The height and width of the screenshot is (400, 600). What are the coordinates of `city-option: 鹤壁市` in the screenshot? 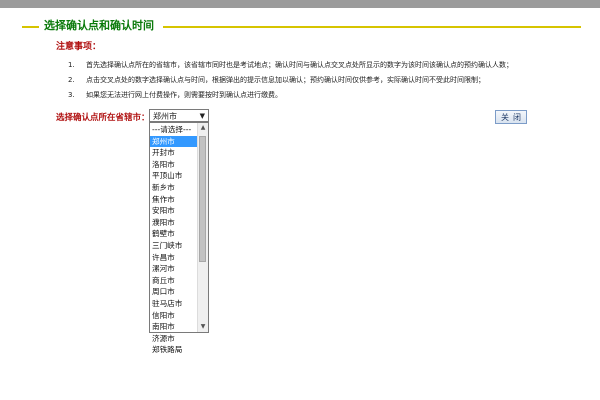 It's located at (174, 234).